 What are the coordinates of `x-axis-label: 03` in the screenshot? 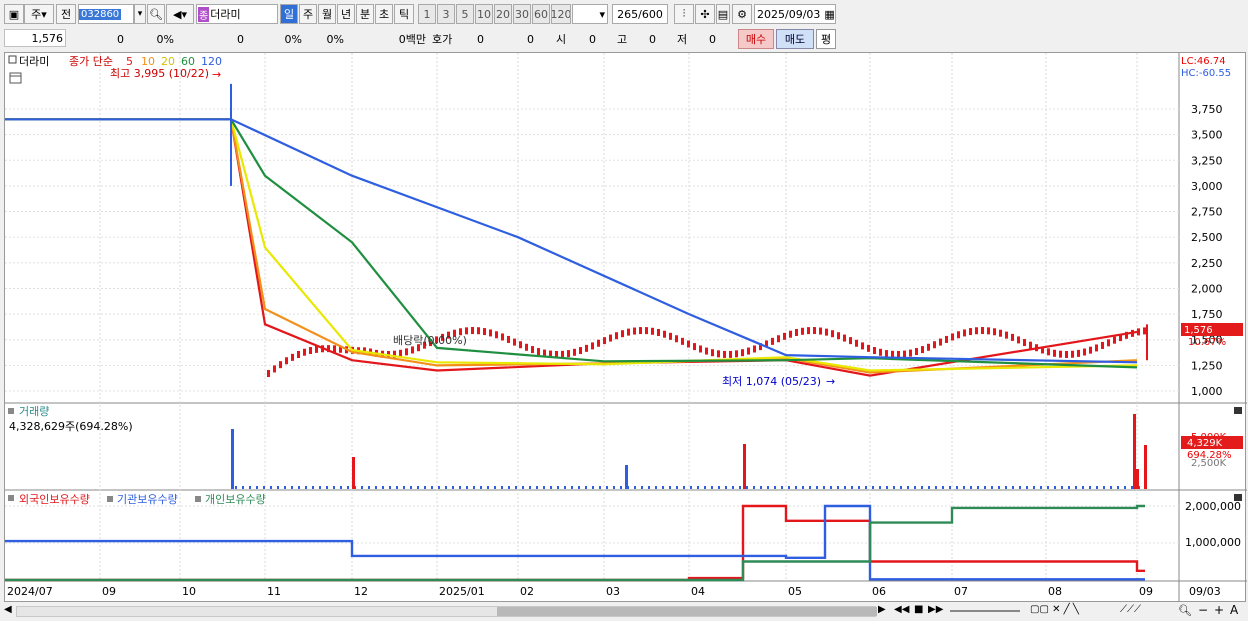 It's located at (613, 591).